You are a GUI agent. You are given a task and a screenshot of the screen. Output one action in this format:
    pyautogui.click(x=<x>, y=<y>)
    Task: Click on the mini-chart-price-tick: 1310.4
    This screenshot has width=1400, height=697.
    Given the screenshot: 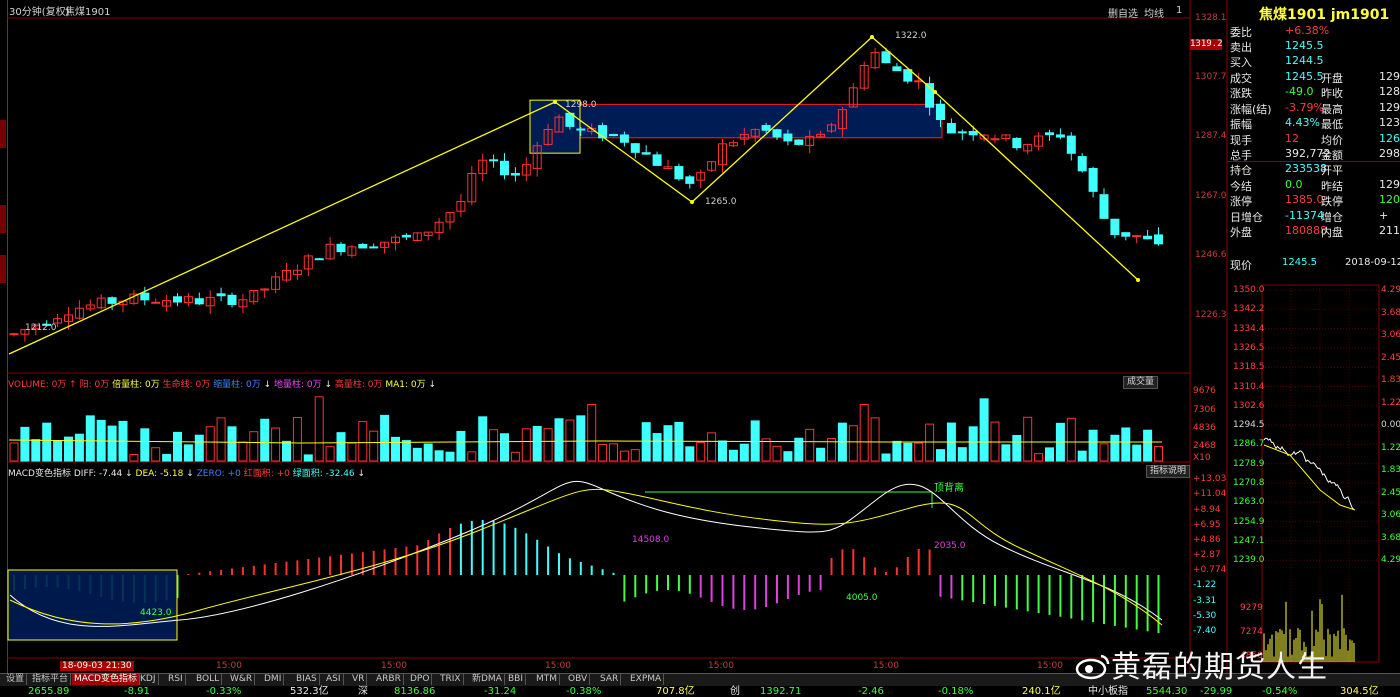 What is the action you would take?
    pyautogui.click(x=1249, y=386)
    